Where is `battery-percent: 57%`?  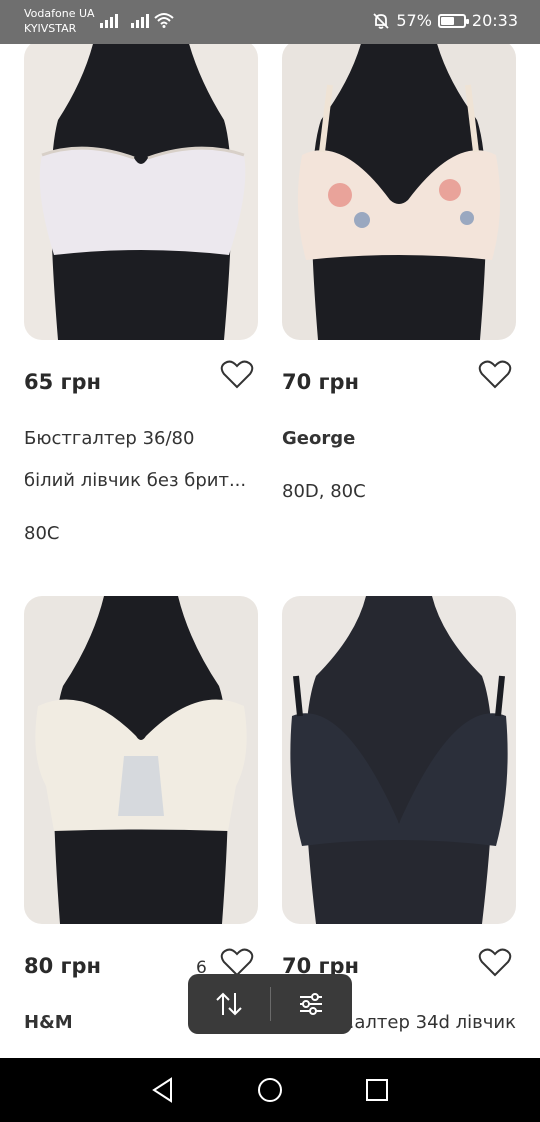 battery-percent: 57% is located at coordinates (414, 20).